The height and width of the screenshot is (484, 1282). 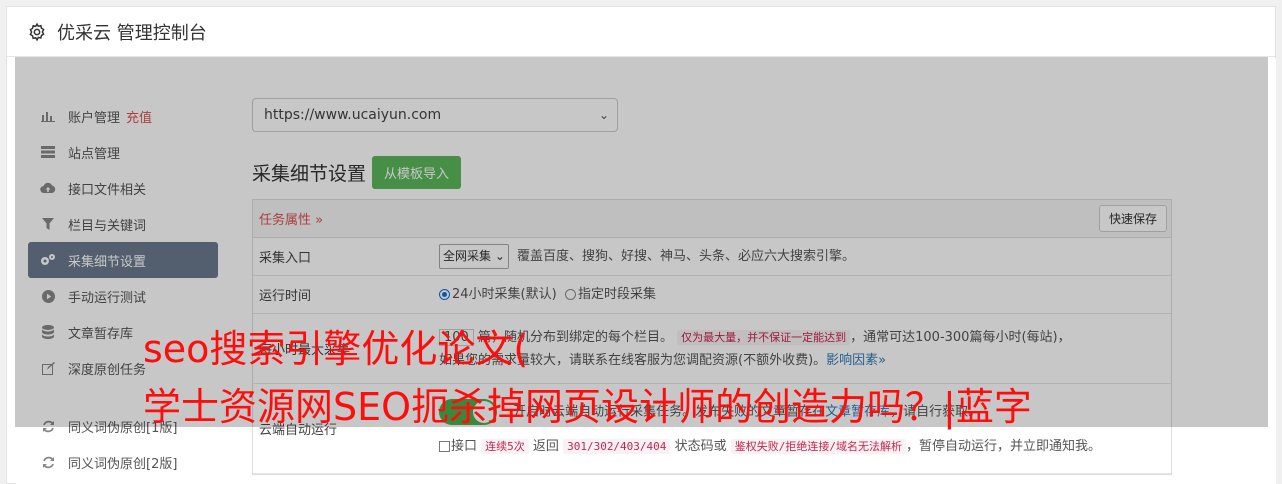 I want to click on sidebar-item-collect-settings: 采集细节设置, so click(x=123, y=260).